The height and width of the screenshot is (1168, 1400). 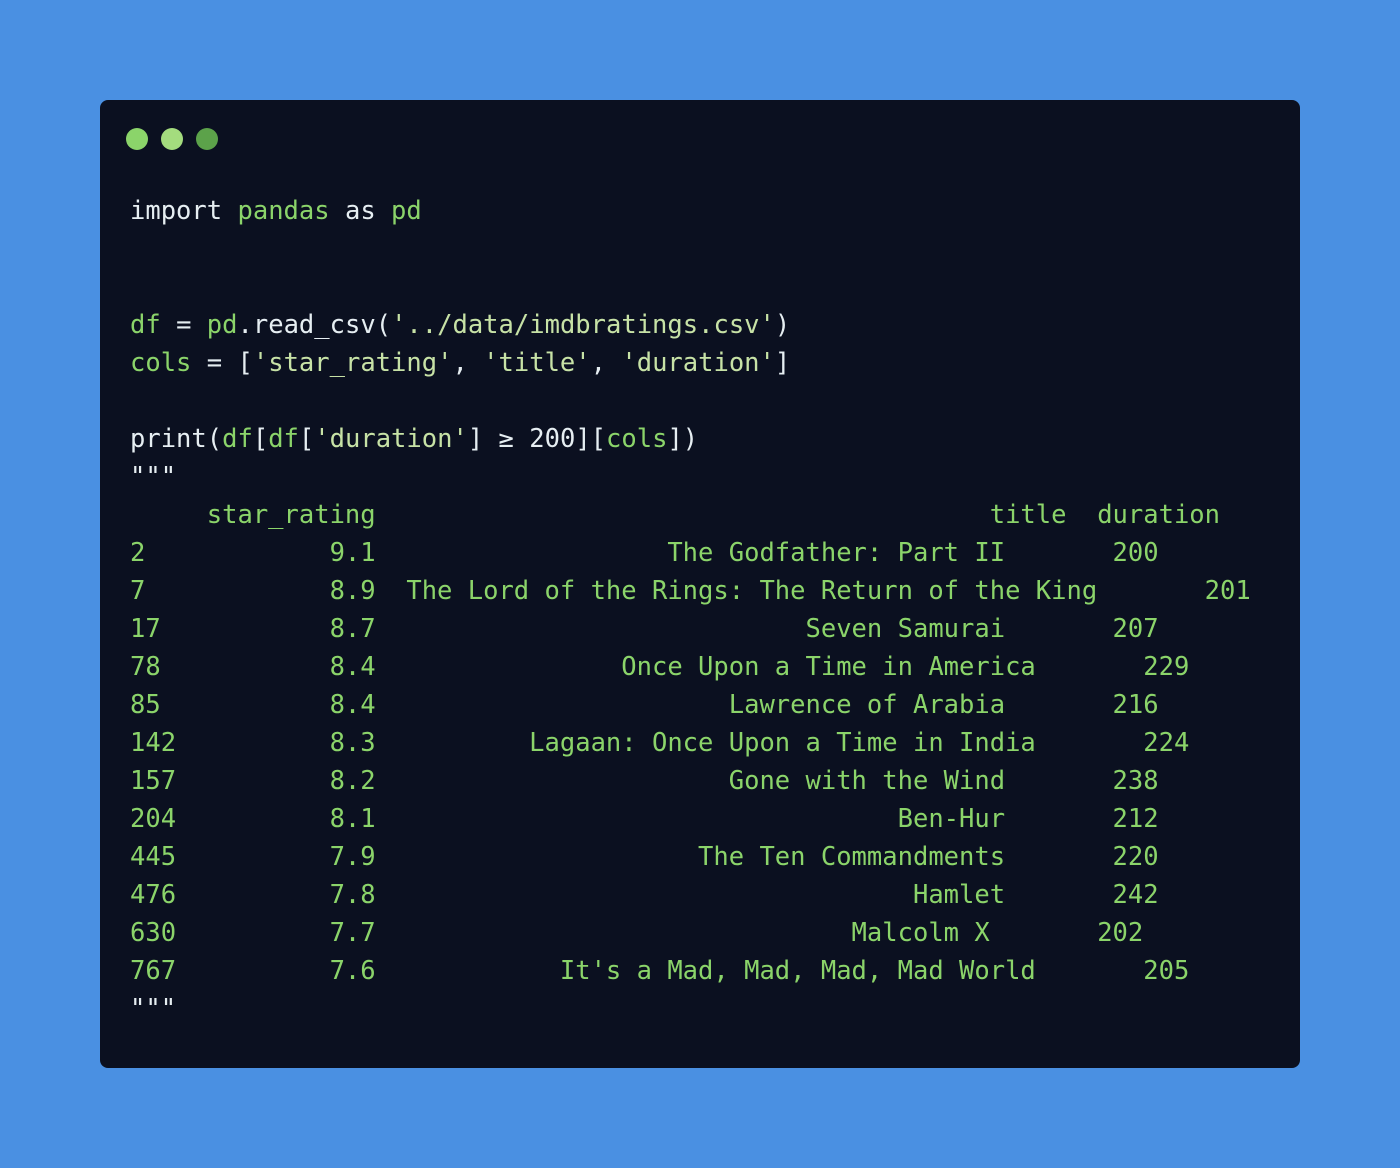 I want to click on window-controls, so click(x=172, y=139).